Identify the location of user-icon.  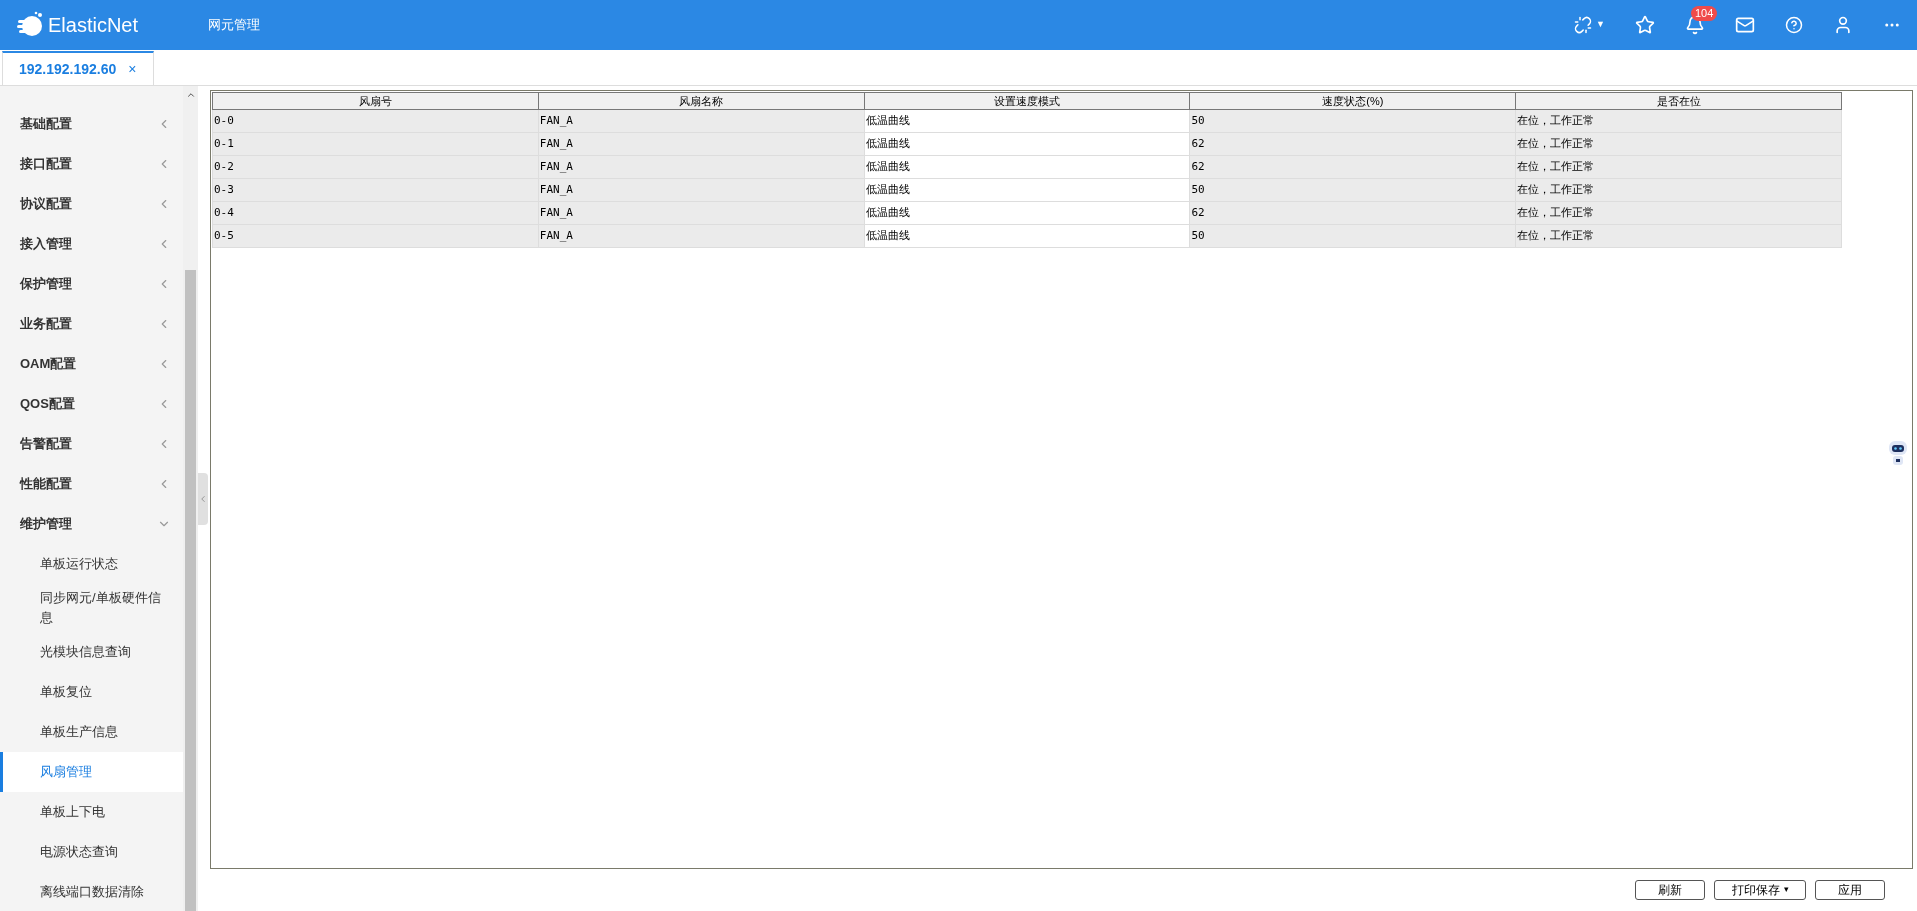
(1843, 25).